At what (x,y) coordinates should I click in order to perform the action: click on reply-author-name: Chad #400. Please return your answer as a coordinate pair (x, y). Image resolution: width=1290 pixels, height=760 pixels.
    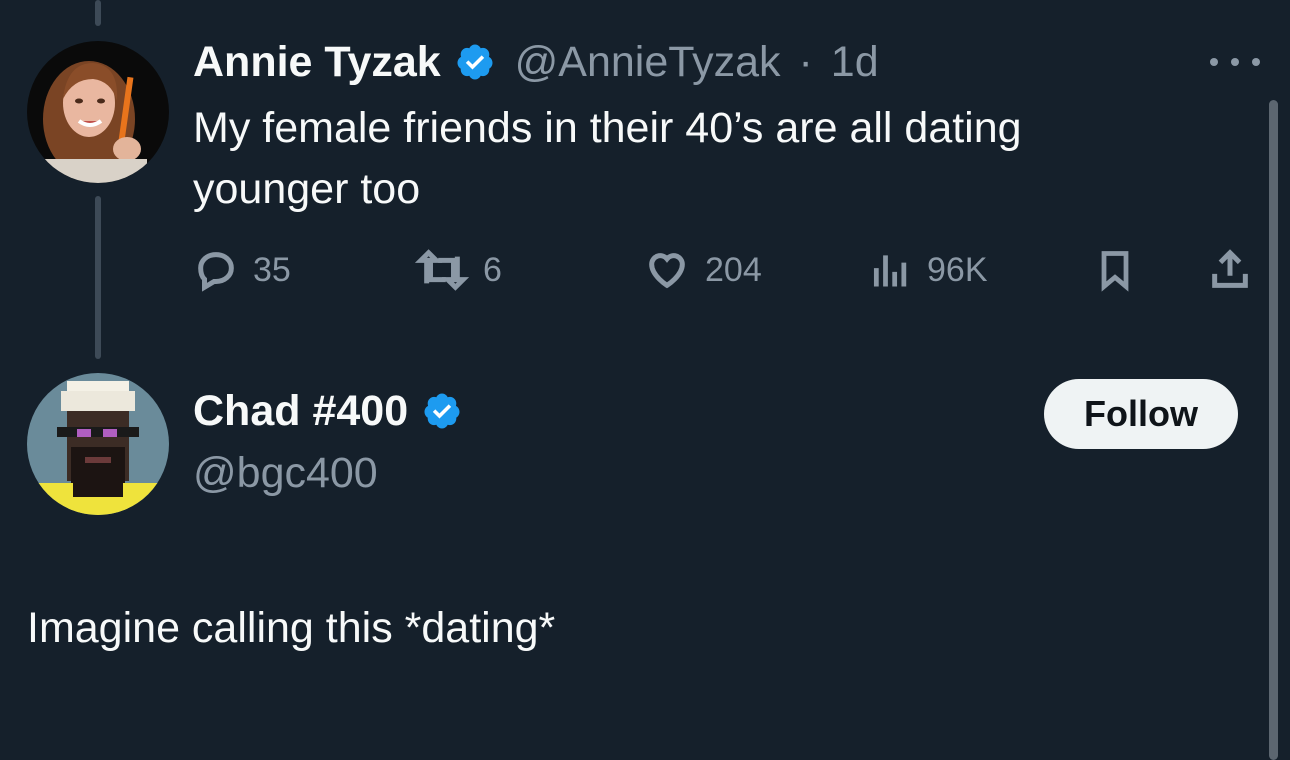
    Looking at the image, I should click on (300, 411).